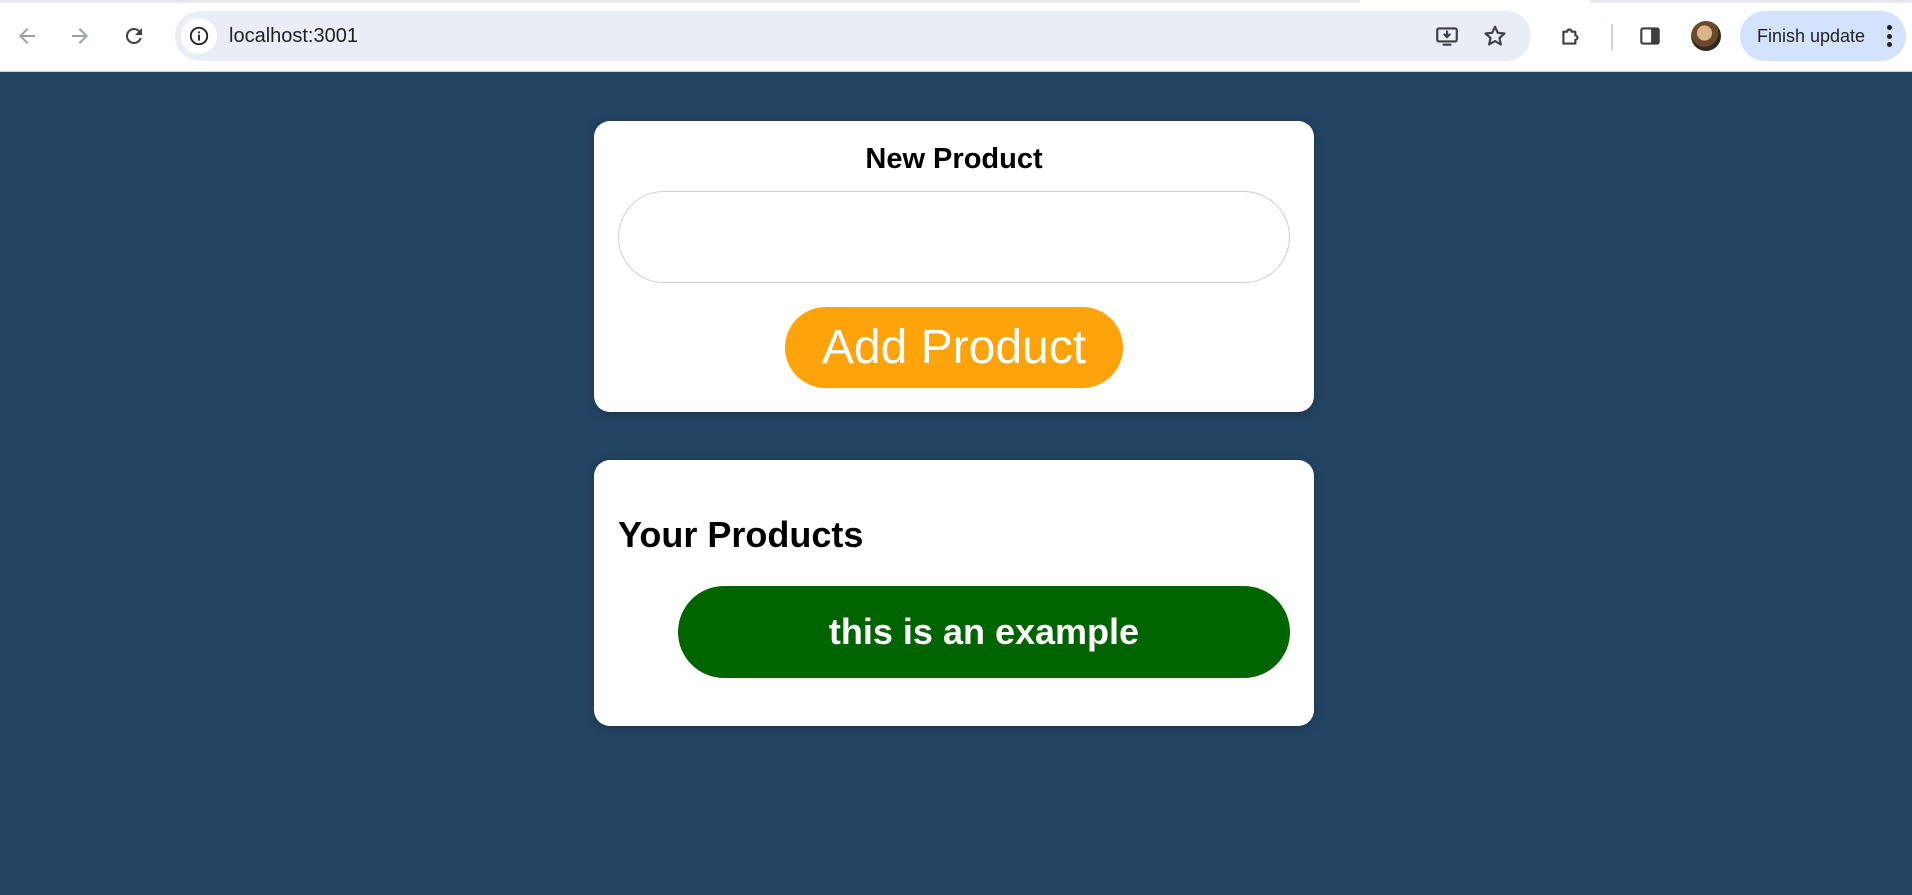 Image resolution: width=1912 pixels, height=895 pixels. What do you see at coordinates (853, 36) in the screenshot?
I see `address-bar: localhost:3001` at bounding box center [853, 36].